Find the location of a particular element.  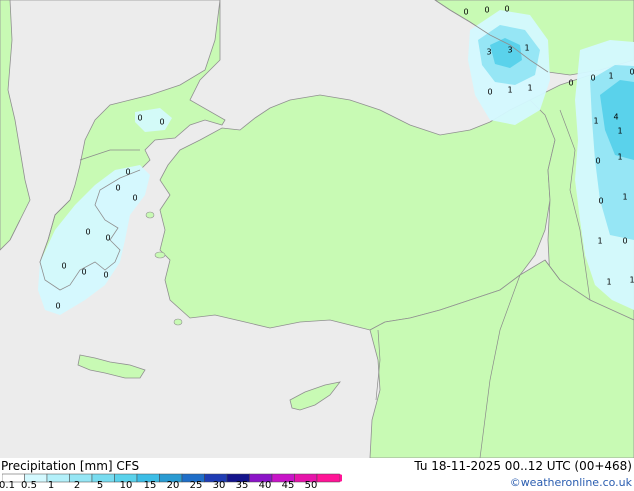

legend-tick-label: 2 is located at coordinates (77, 485).